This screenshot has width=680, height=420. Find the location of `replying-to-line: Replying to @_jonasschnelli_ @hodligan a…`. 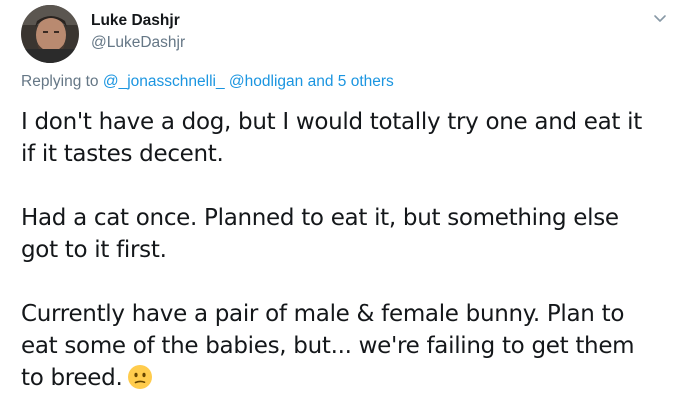

replying-to-line: Replying to @_jonasschnelli_ @hodligan a… is located at coordinates (207, 82).